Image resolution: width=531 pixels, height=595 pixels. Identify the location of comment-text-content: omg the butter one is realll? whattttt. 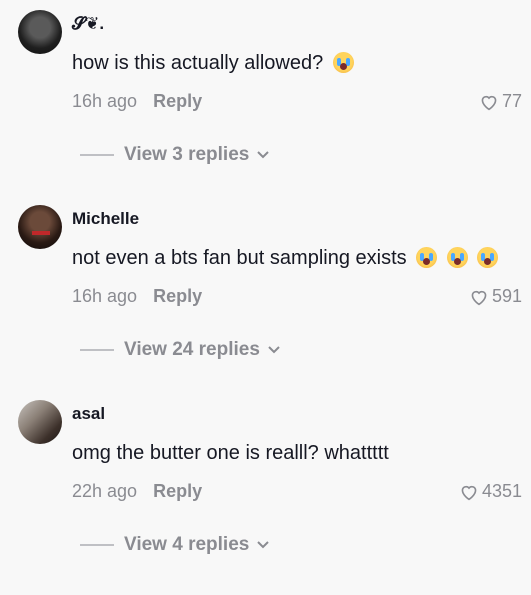
(230, 453).